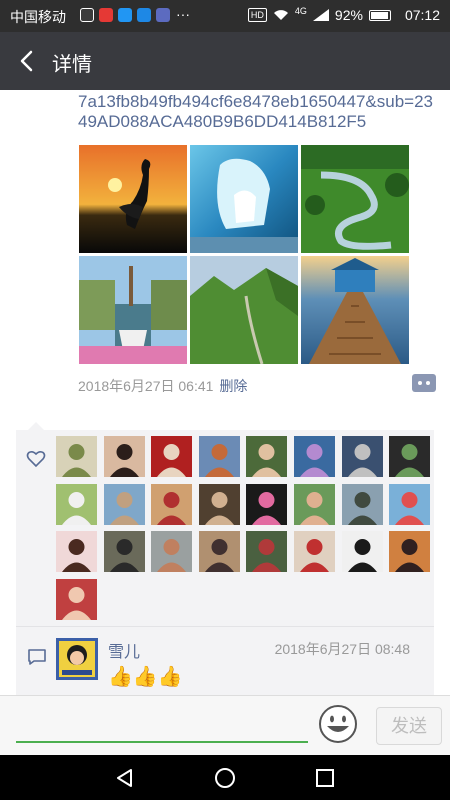  What do you see at coordinates (424, 383) in the screenshot?
I see `more-options-button` at bounding box center [424, 383].